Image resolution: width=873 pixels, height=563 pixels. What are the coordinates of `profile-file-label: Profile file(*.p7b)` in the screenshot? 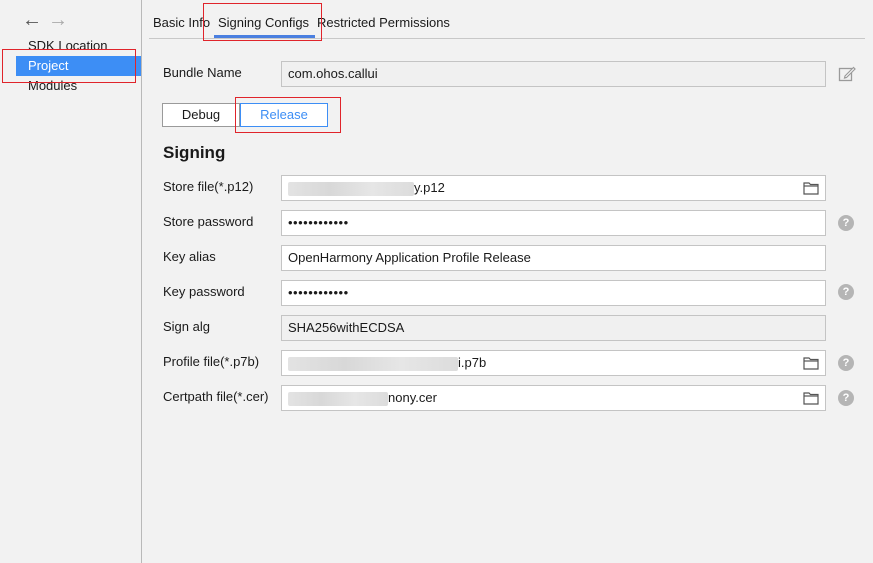 It's located at (211, 361).